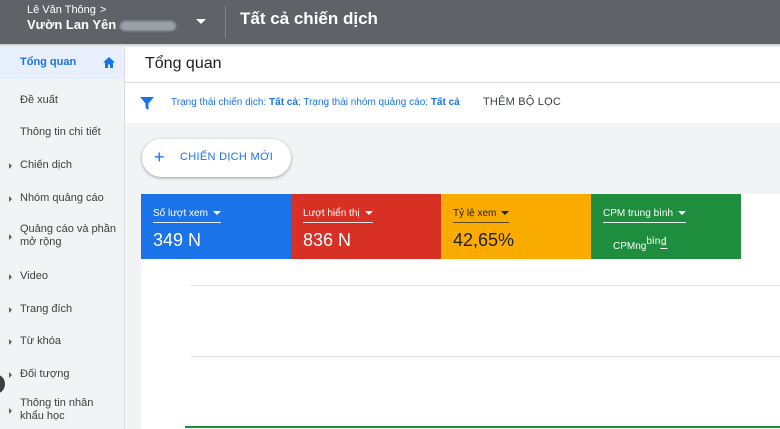 The height and width of the screenshot is (429, 780). I want to click on sidebar-item-video: Video, so click(62, 277).